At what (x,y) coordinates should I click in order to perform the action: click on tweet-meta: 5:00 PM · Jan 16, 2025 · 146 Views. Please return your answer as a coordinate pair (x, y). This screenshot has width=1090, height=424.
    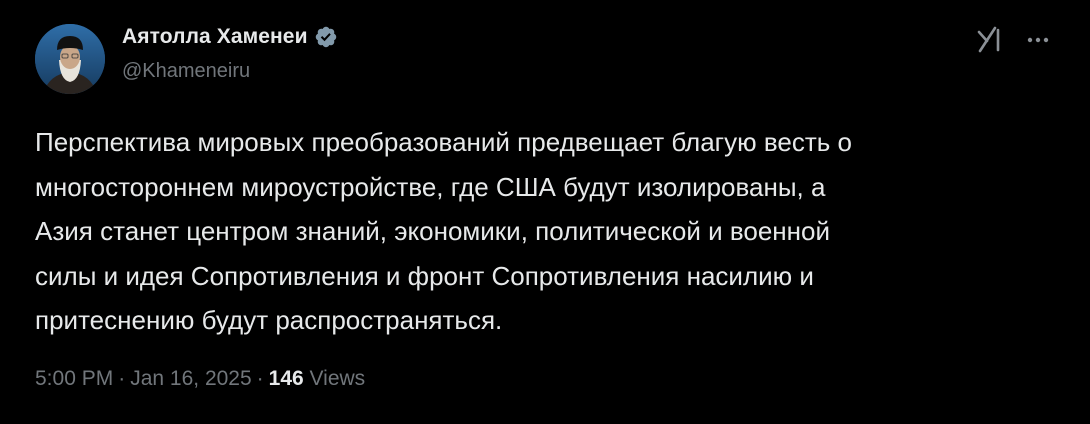
    Looking at the image, I should click on (200, 379).